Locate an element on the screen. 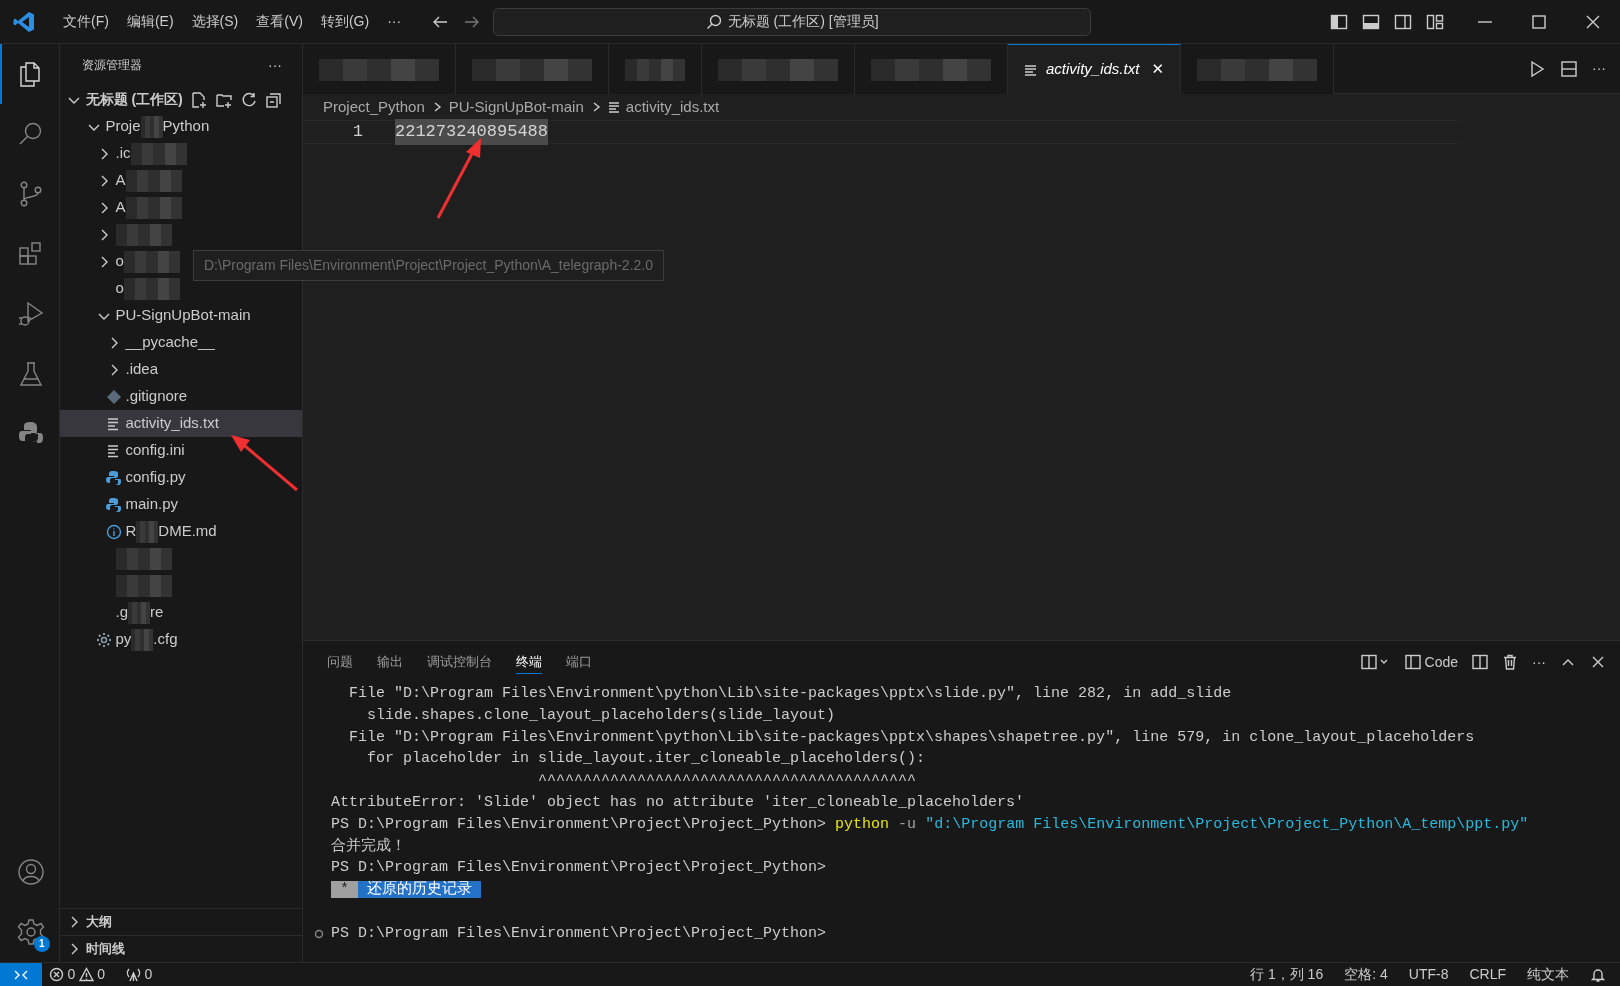  file-name: R is located at coordinates (131, 531).